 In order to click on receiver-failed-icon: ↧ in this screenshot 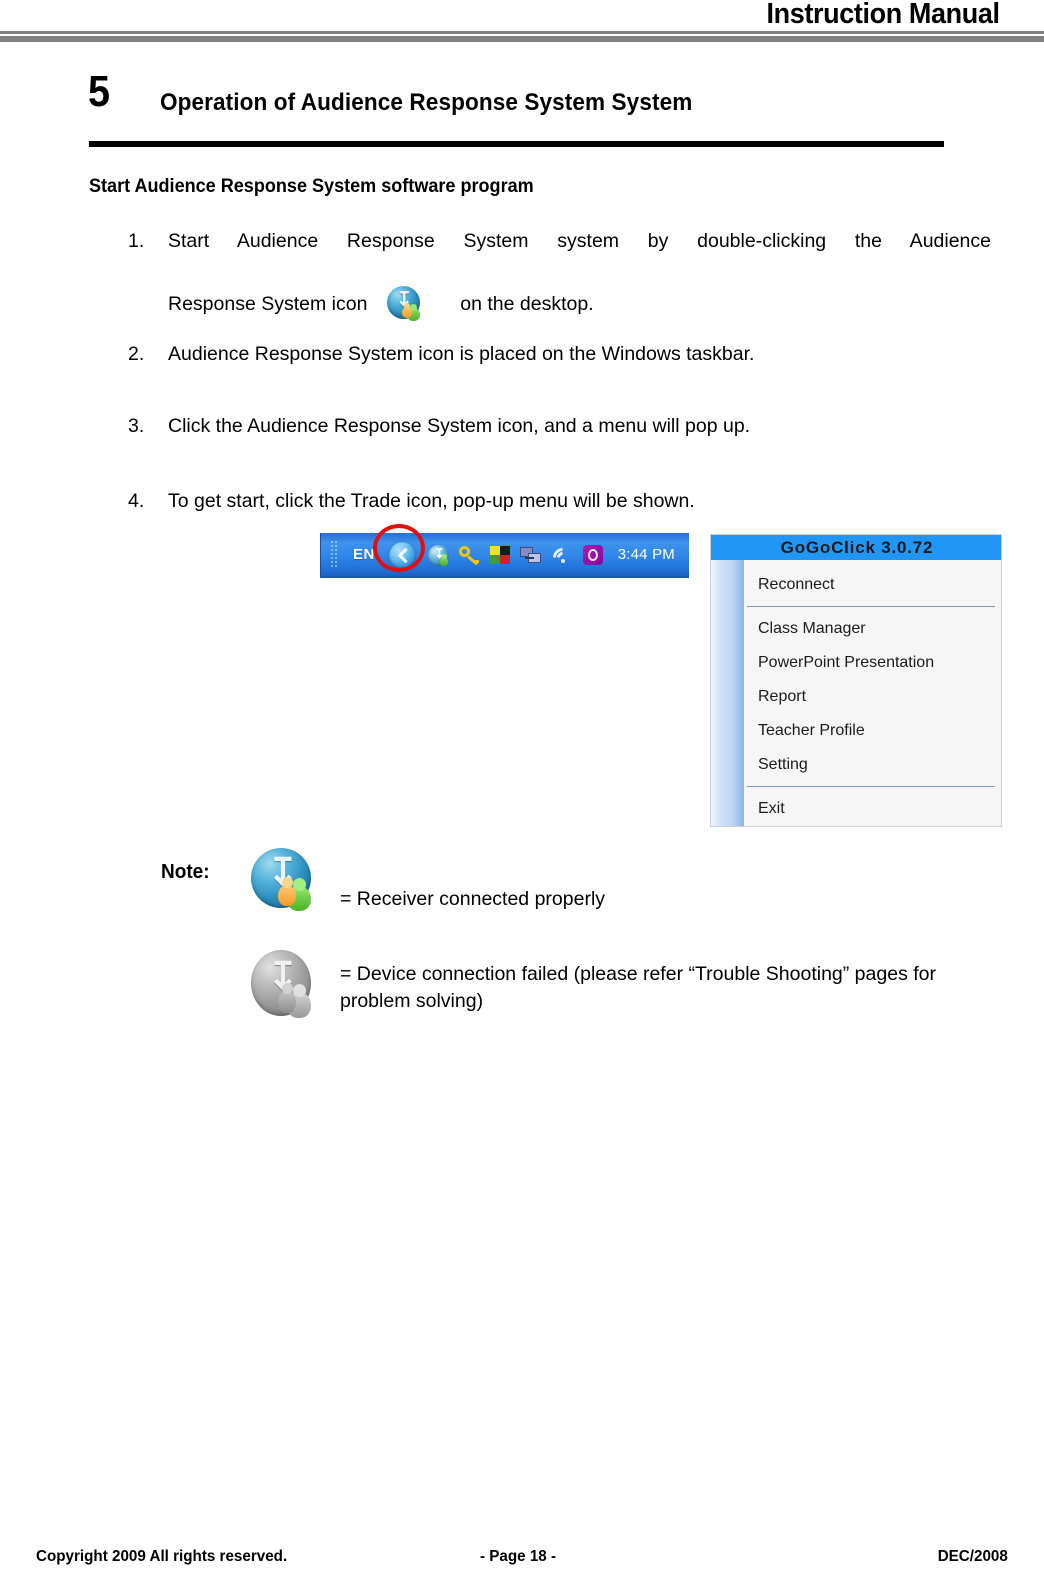, I will do `click(286, 988)`.